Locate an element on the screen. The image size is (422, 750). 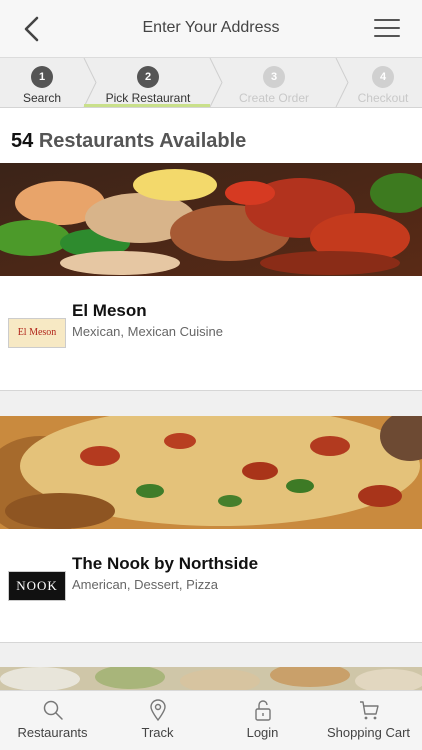
tab-label: Shopping Cart is located at coordinates (368, 732).